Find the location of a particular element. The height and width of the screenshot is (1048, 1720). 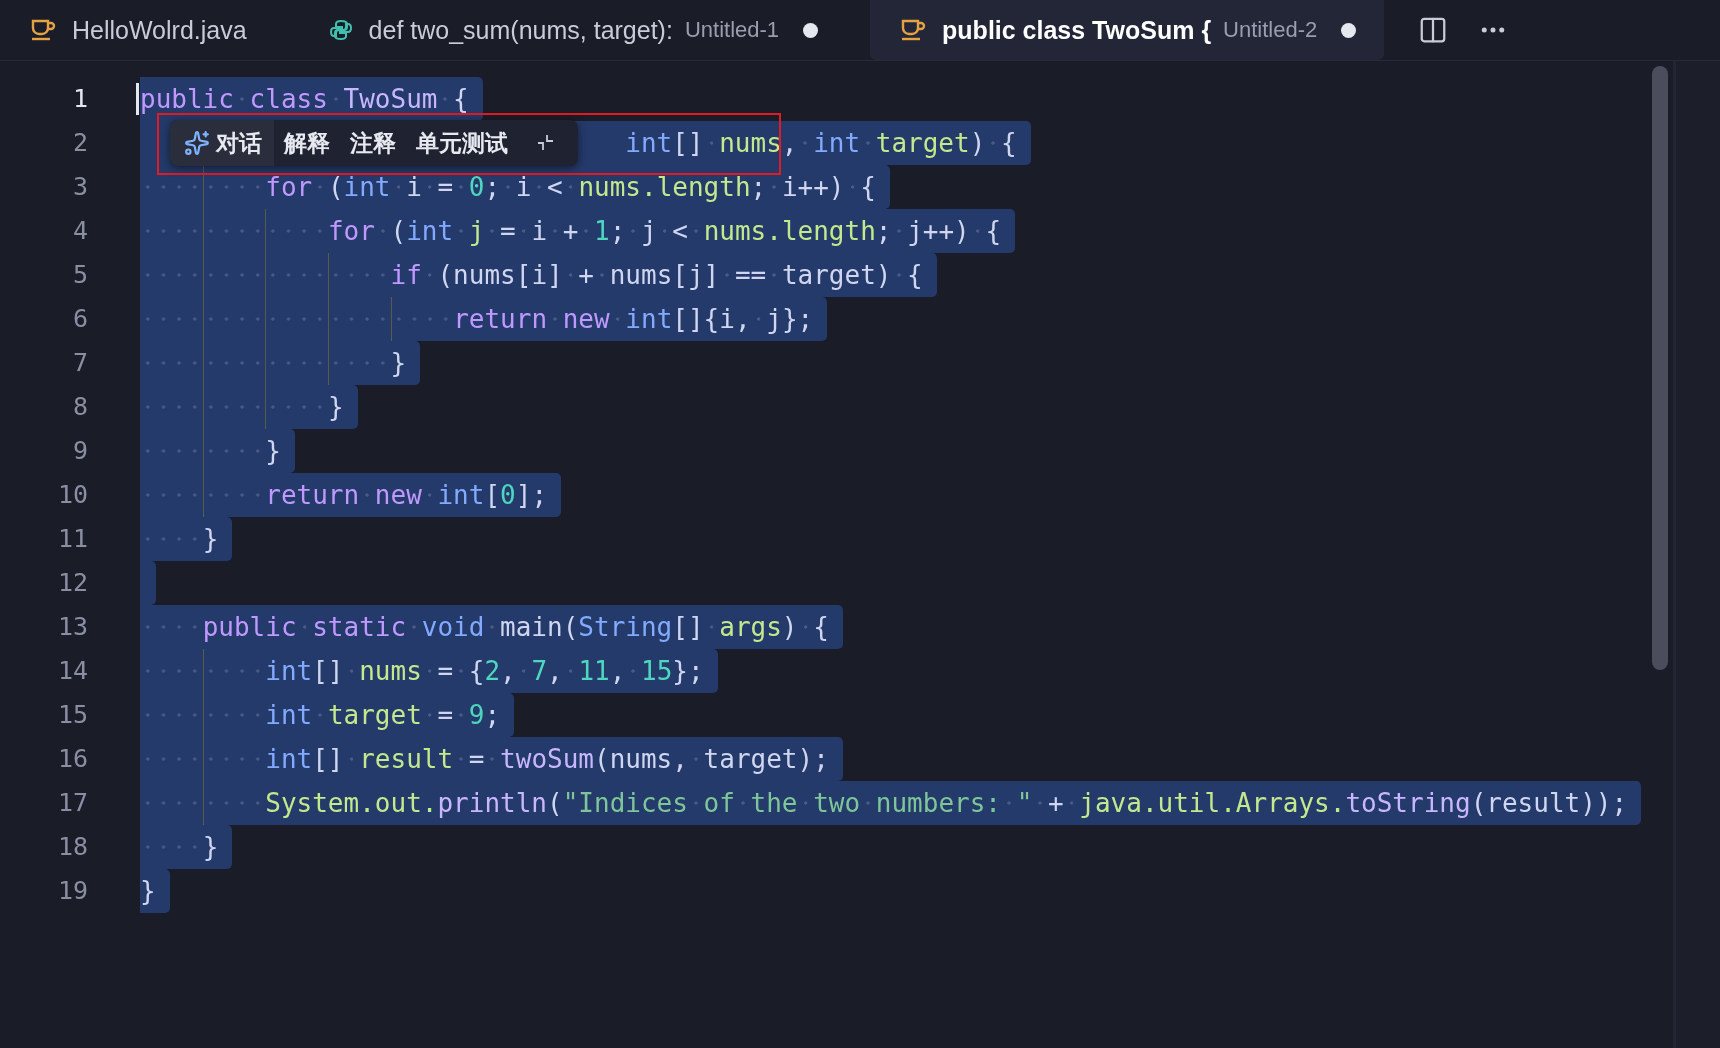

tab-description: Untitled-1 is located at coordinates (732, 30).